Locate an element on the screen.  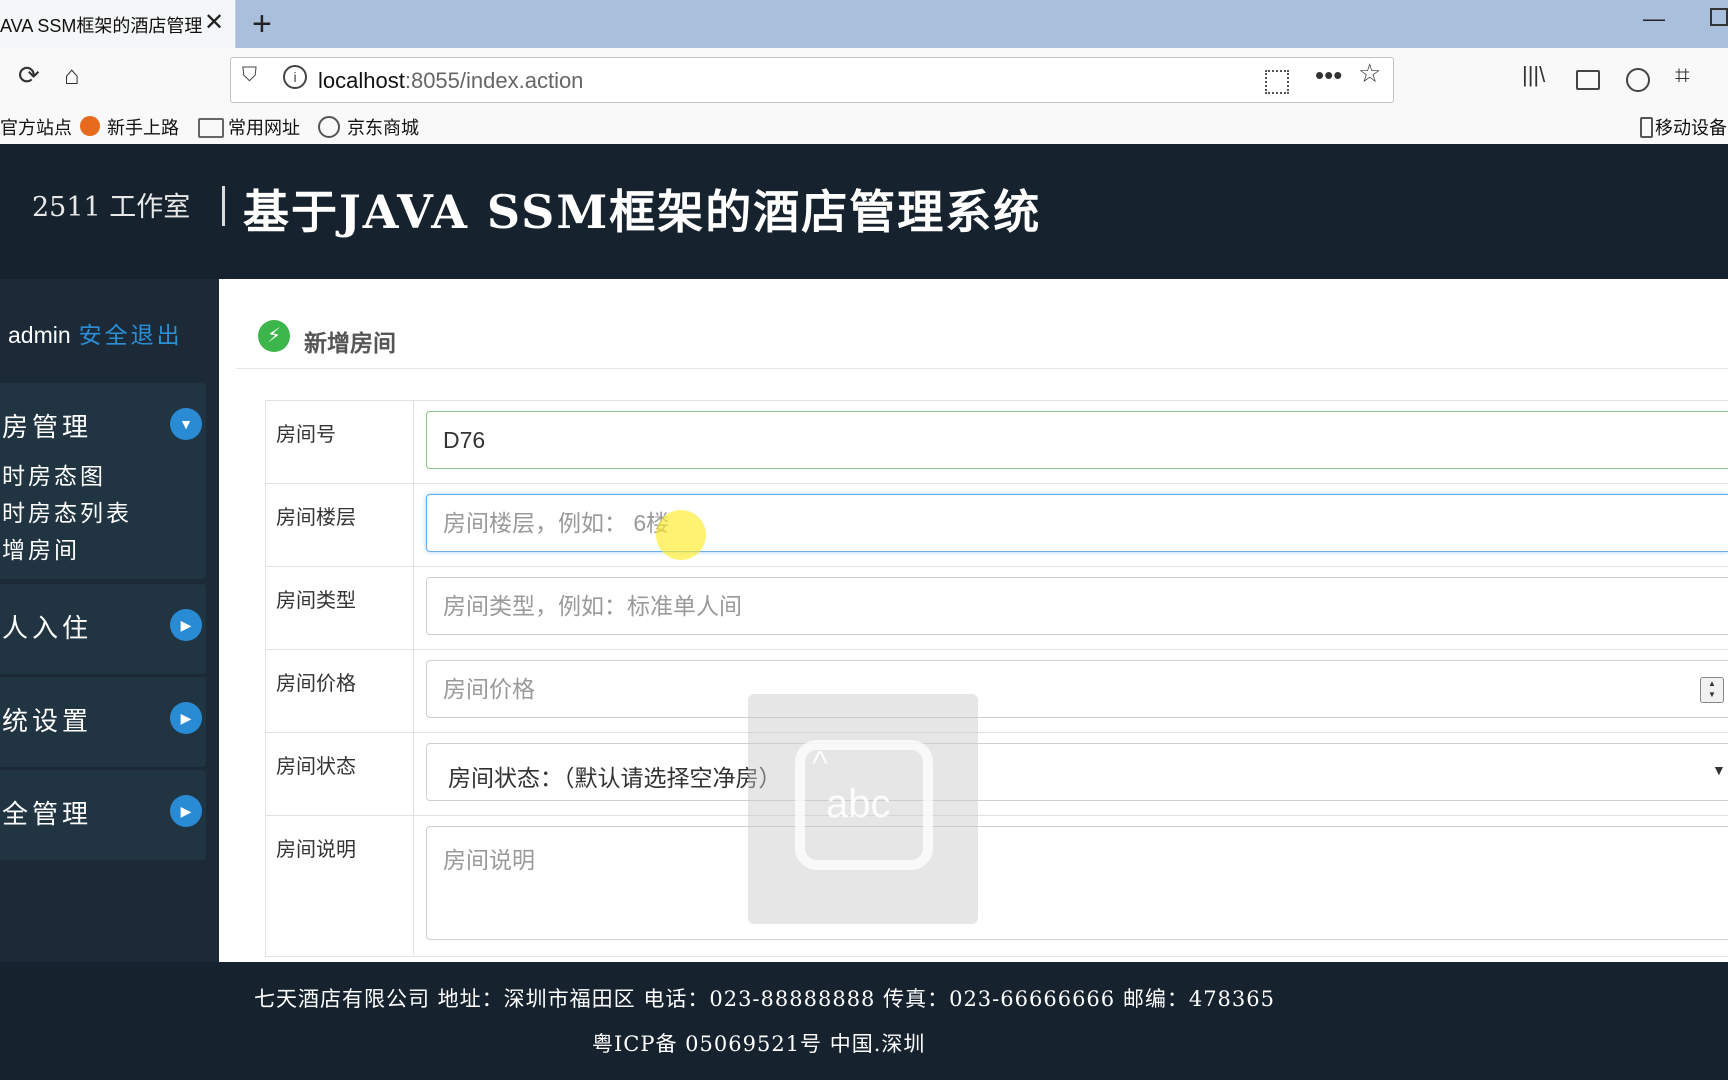
description-label: 房间说明 is located at coordinates (316, 850).